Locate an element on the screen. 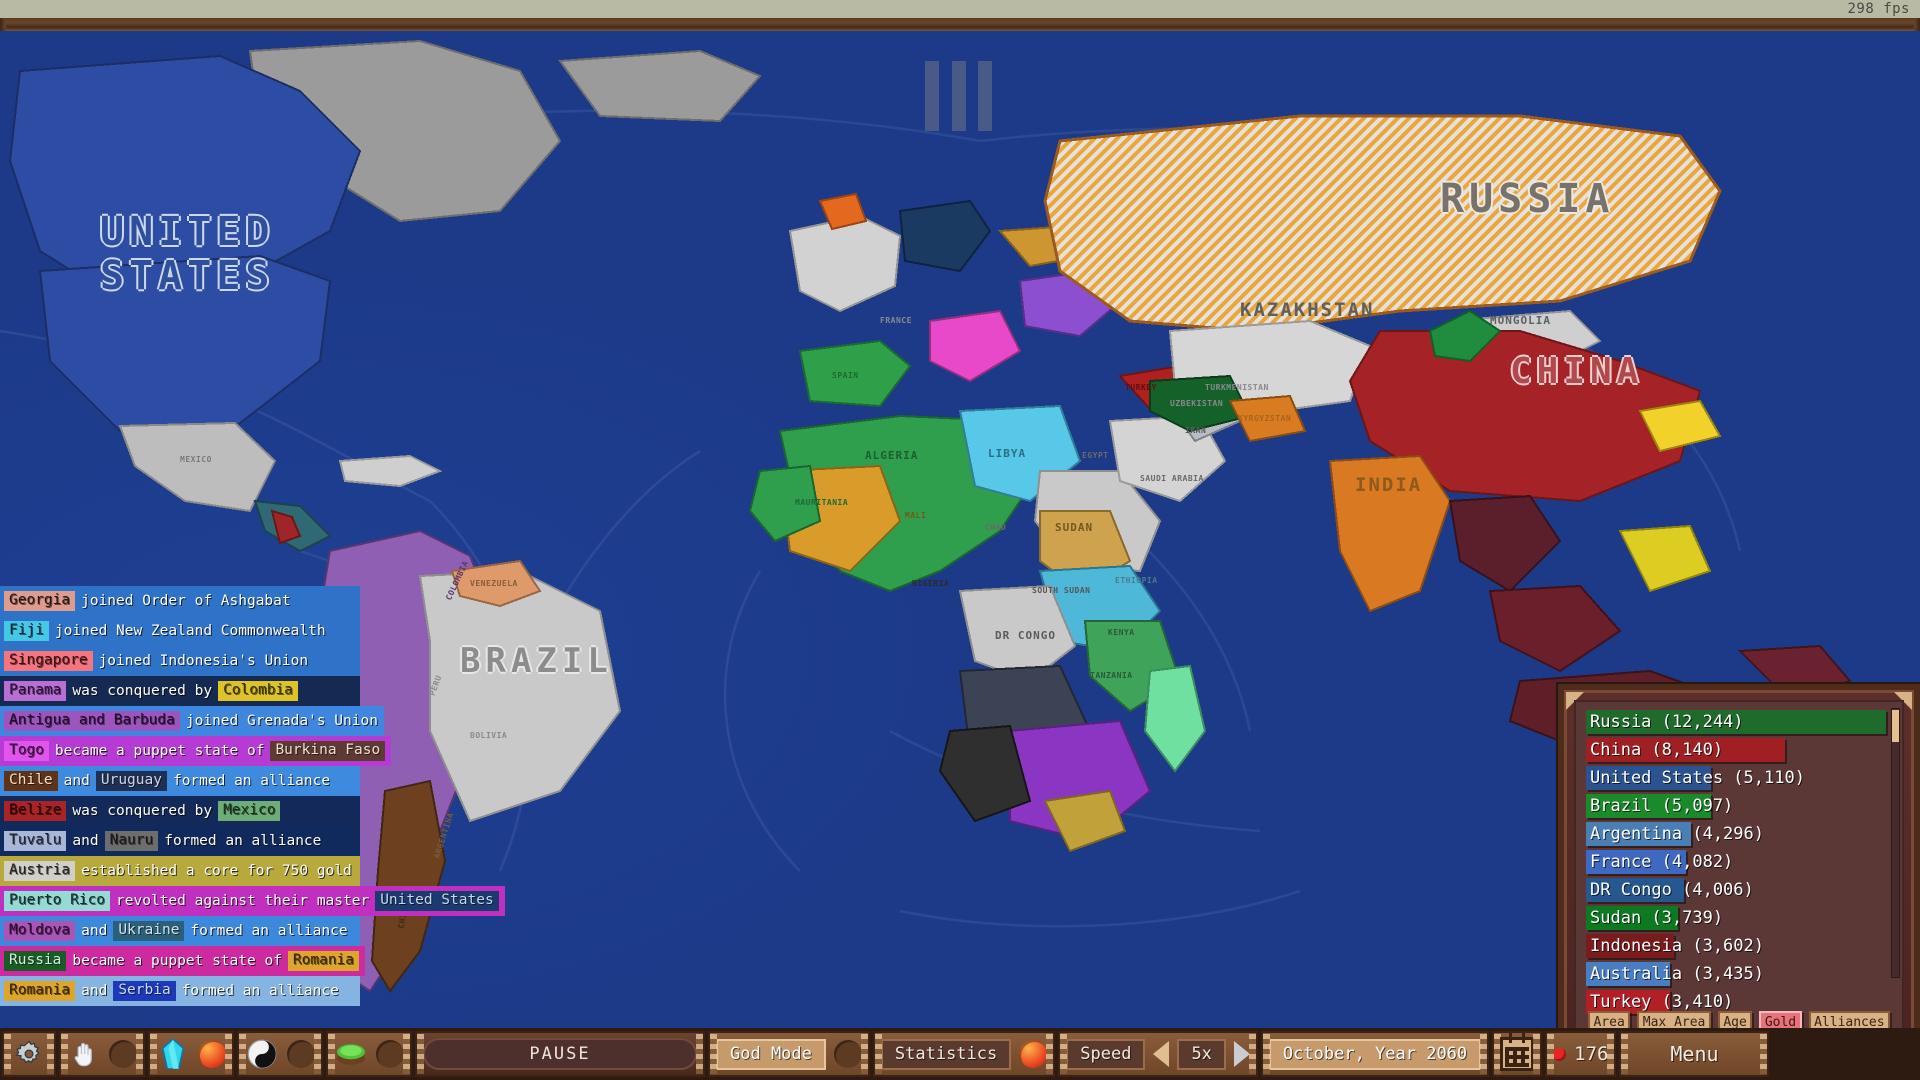 This screenshot has width=1920, height=1080. speed-control: Speed 5x is located at coordinates (1158, 1054).